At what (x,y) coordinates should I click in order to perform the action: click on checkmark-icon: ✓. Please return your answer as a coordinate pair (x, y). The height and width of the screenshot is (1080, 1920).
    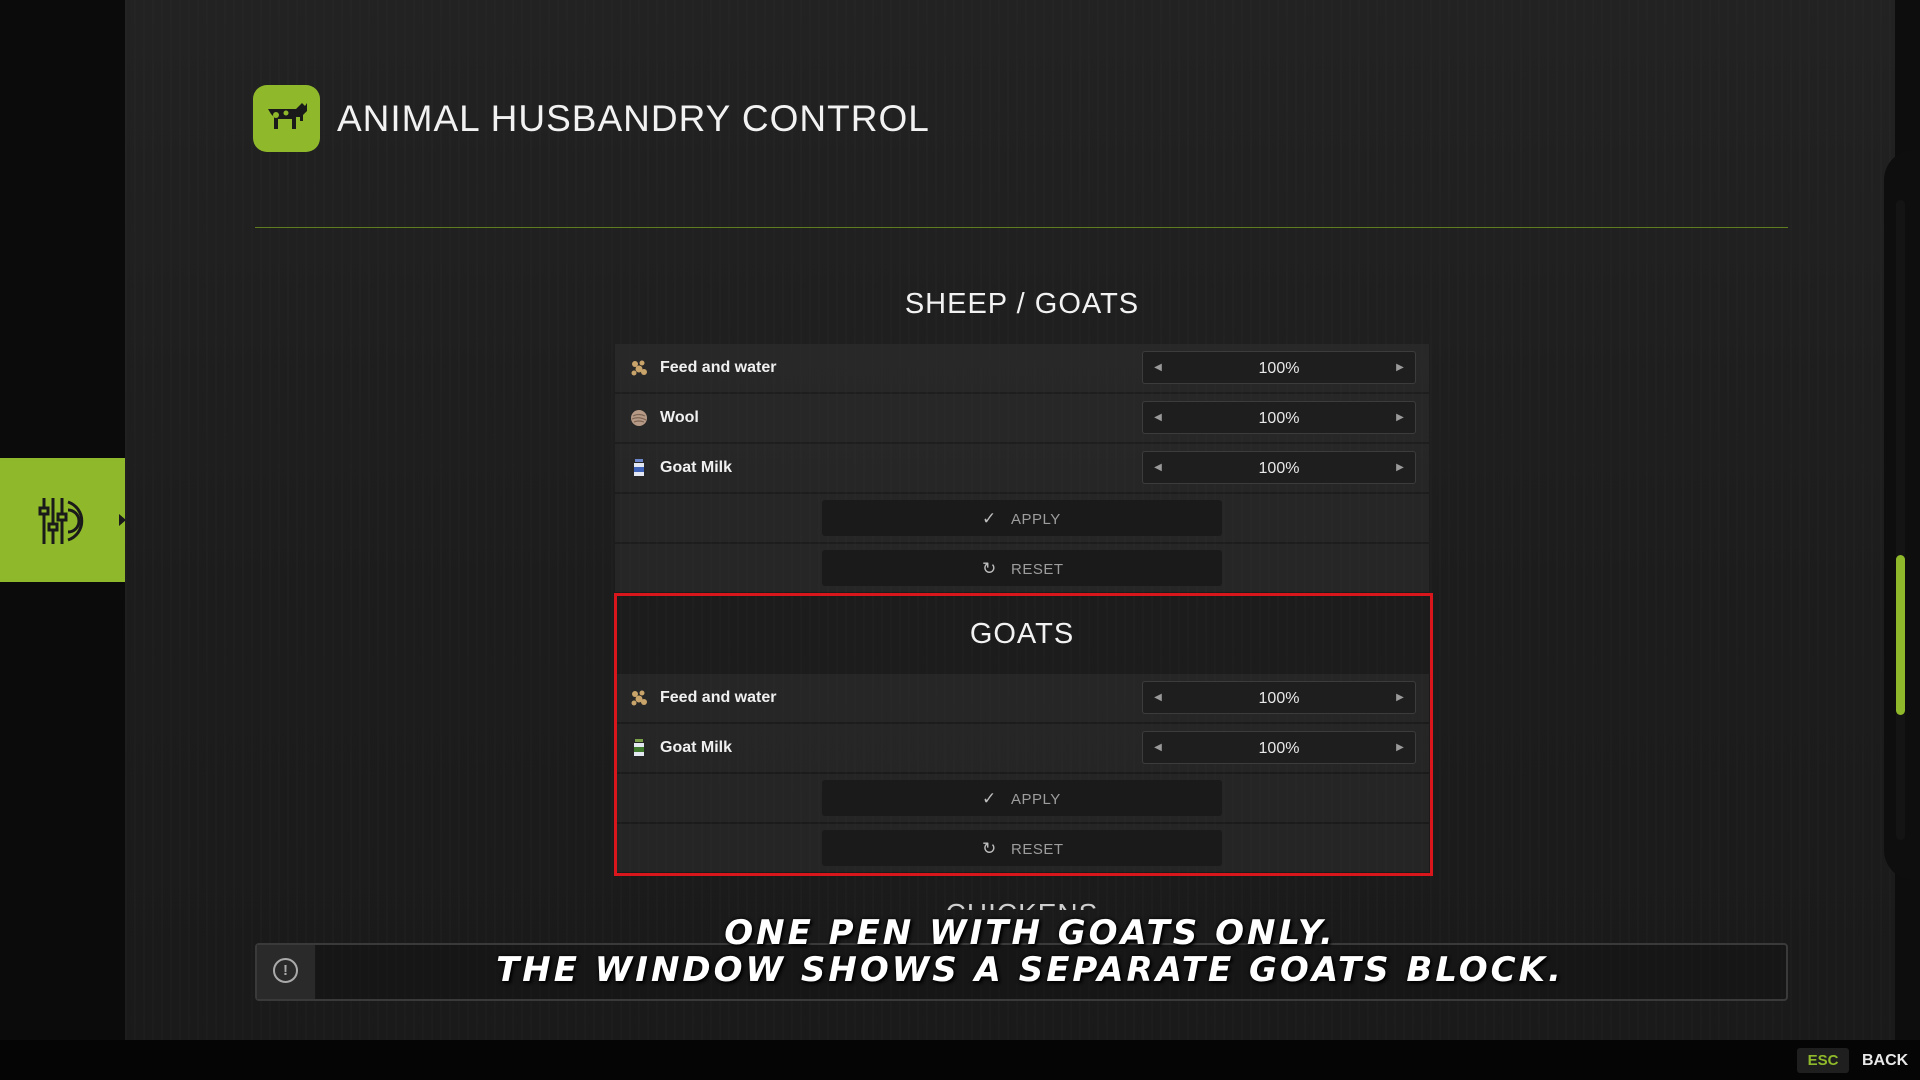
    Looking at the image, I should click on (989, 518).